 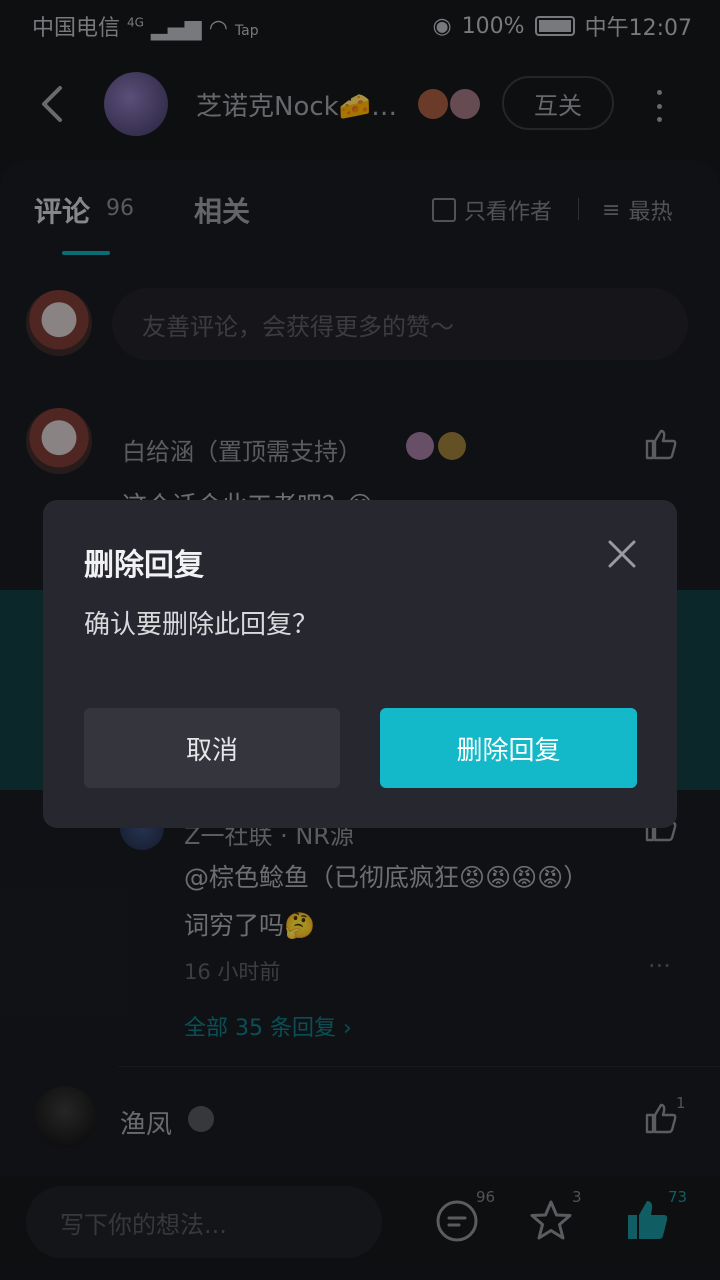 I want to click on dialog-title: 删除回复, so click(x=144, y=565).